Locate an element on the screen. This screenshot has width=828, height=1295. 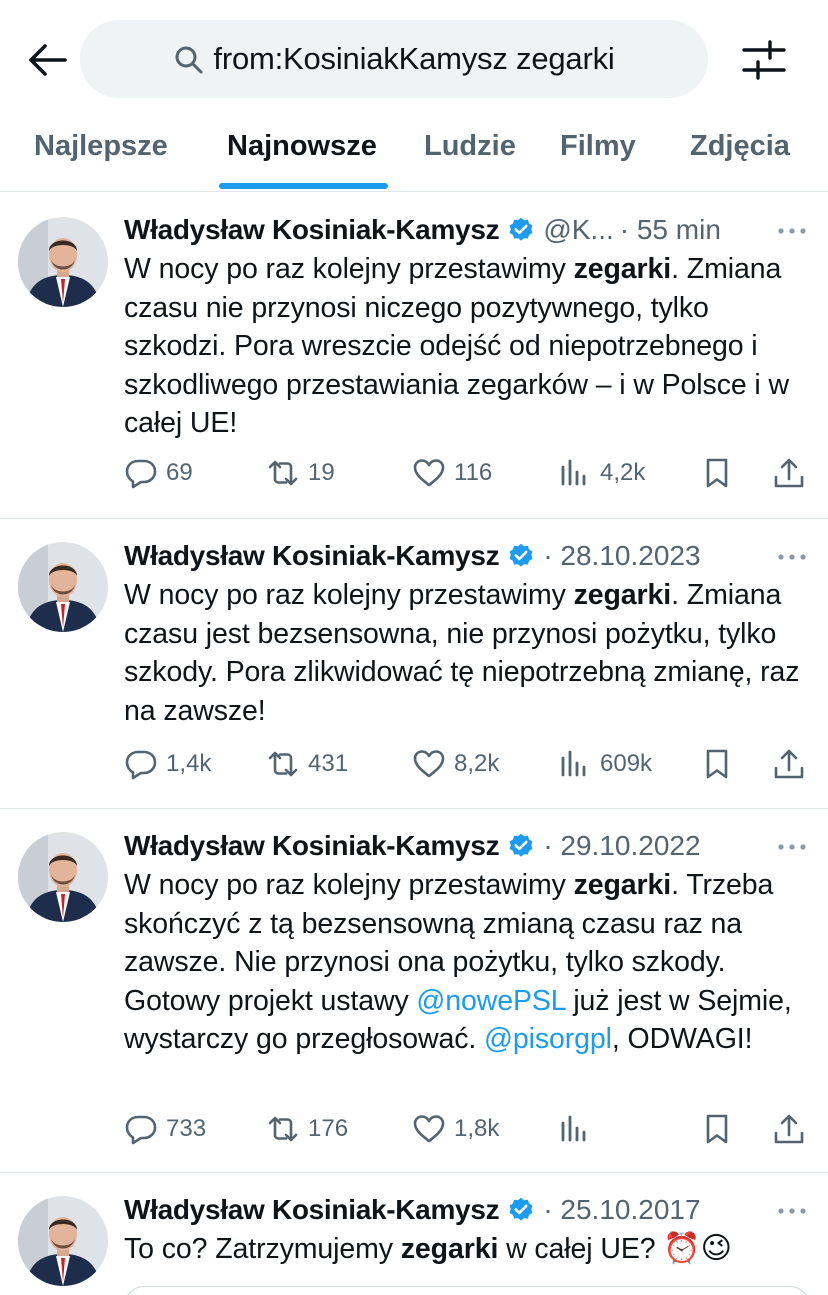
tweet-header: Władysław Kosiniak-Kamysz · 28.10.2023 is located at coordinates (412, 556).